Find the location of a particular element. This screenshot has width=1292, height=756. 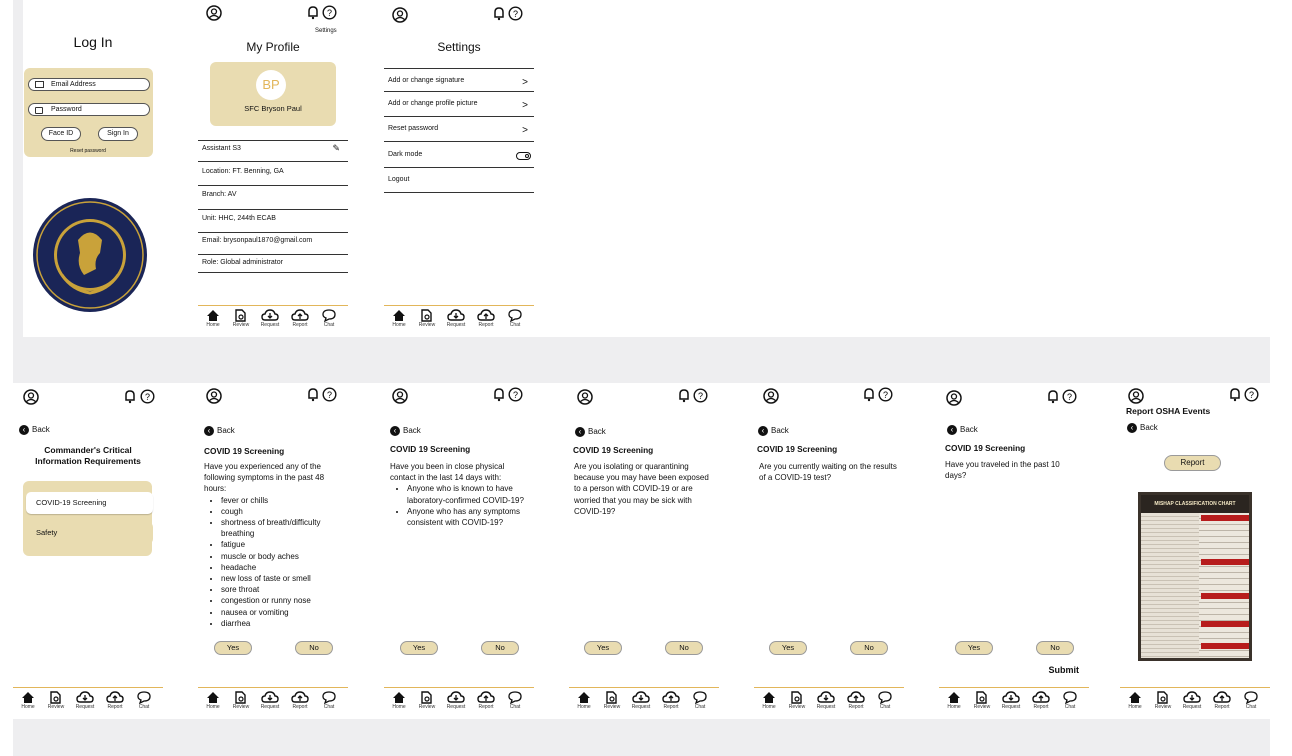

password-field: Password is located at coordinates (89, 109).